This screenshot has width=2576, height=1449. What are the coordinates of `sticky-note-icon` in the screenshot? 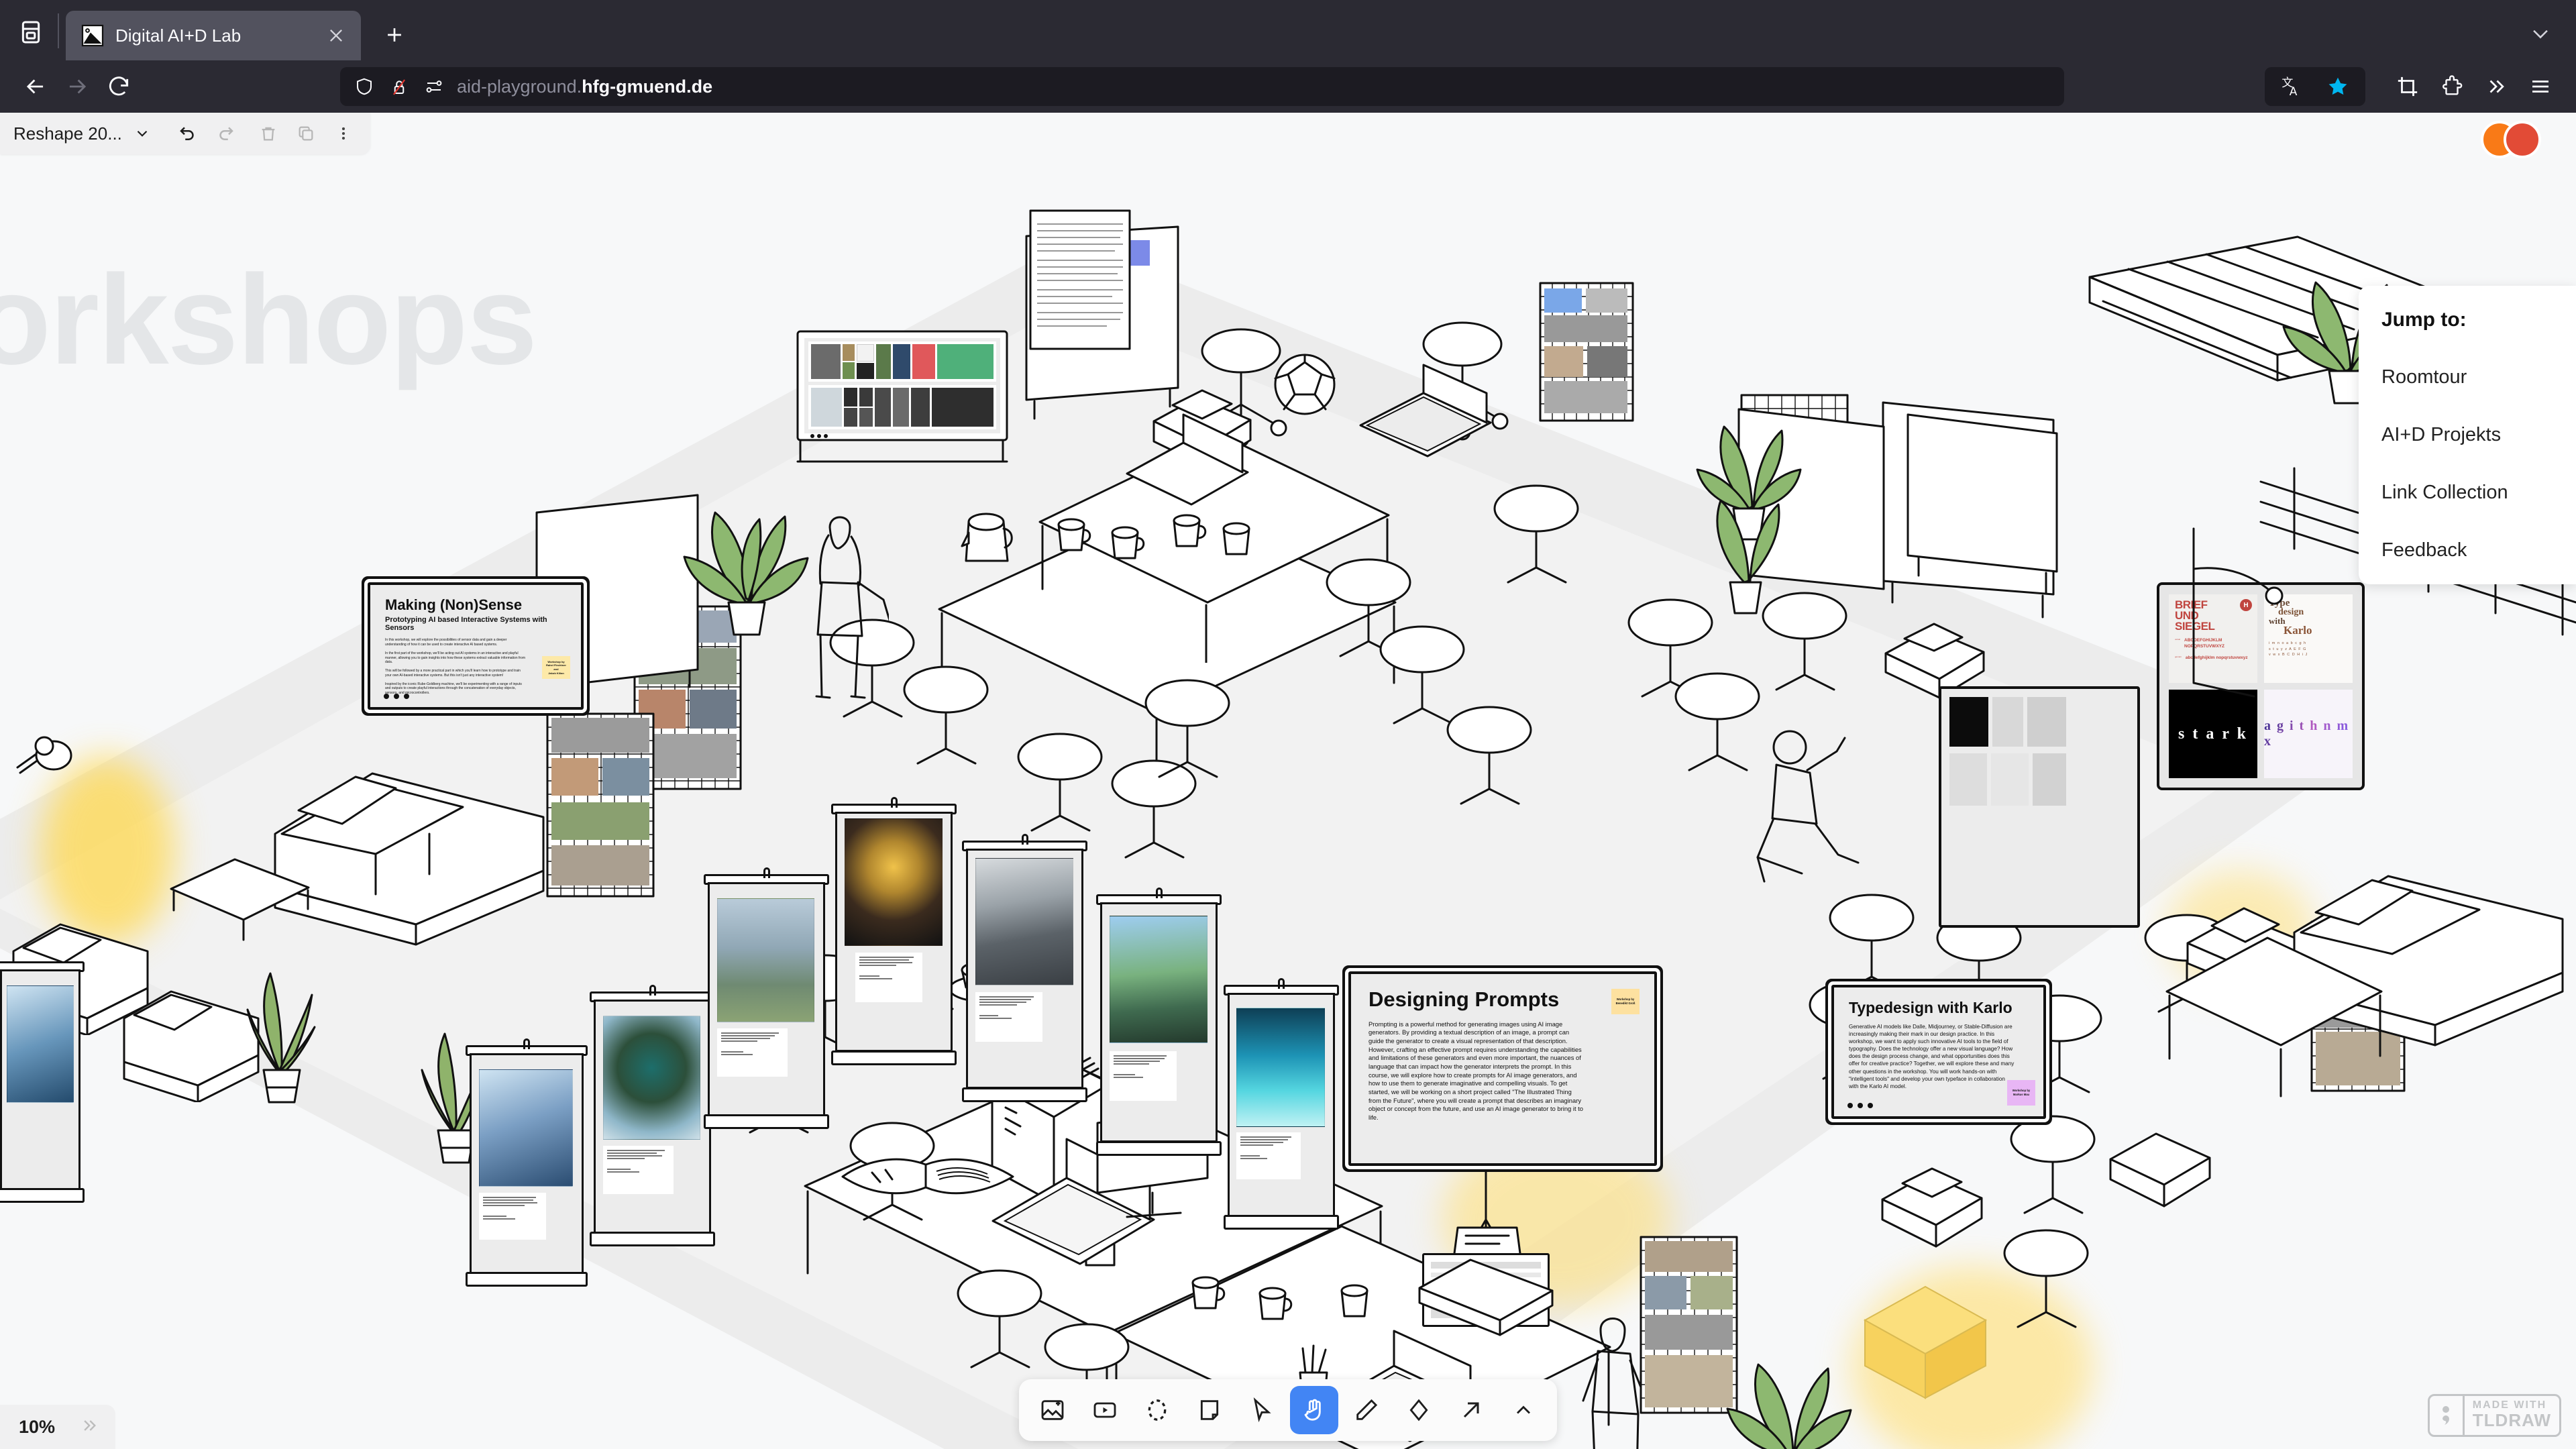 It's located at (1209, 1410).